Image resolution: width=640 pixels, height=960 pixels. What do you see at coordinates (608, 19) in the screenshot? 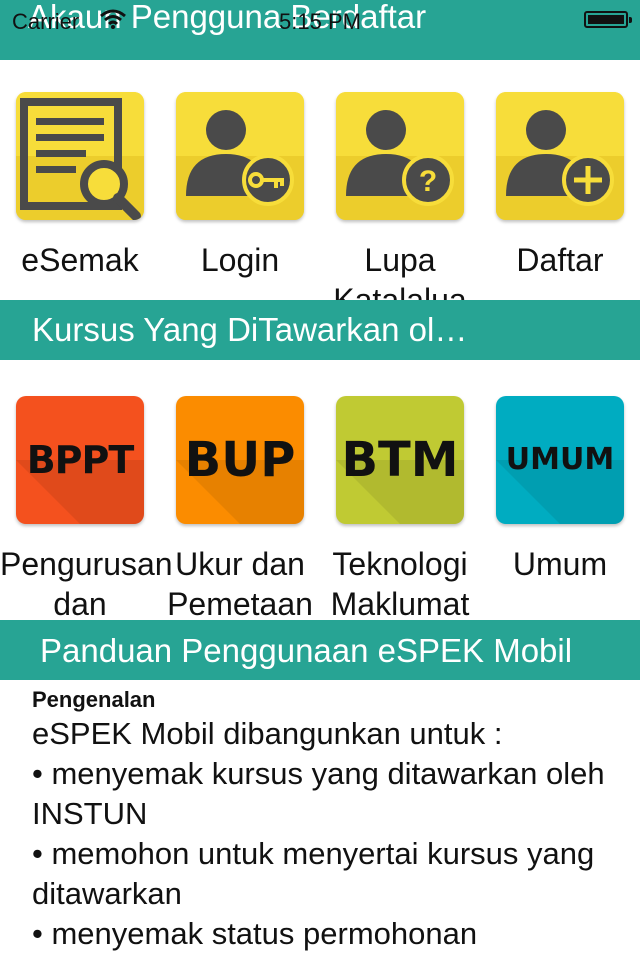
I see `battery-icon` at bounding box center [608, 19].